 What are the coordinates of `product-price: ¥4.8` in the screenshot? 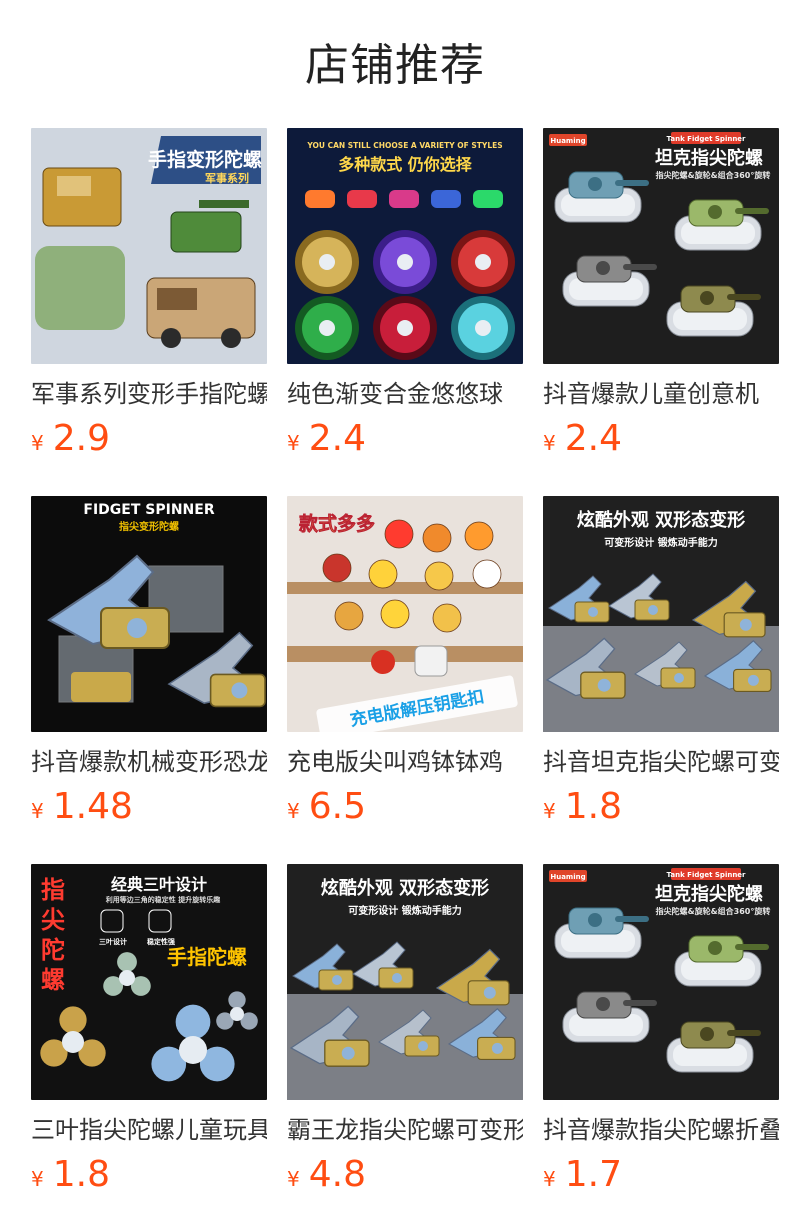 It's located at (326, 1175).